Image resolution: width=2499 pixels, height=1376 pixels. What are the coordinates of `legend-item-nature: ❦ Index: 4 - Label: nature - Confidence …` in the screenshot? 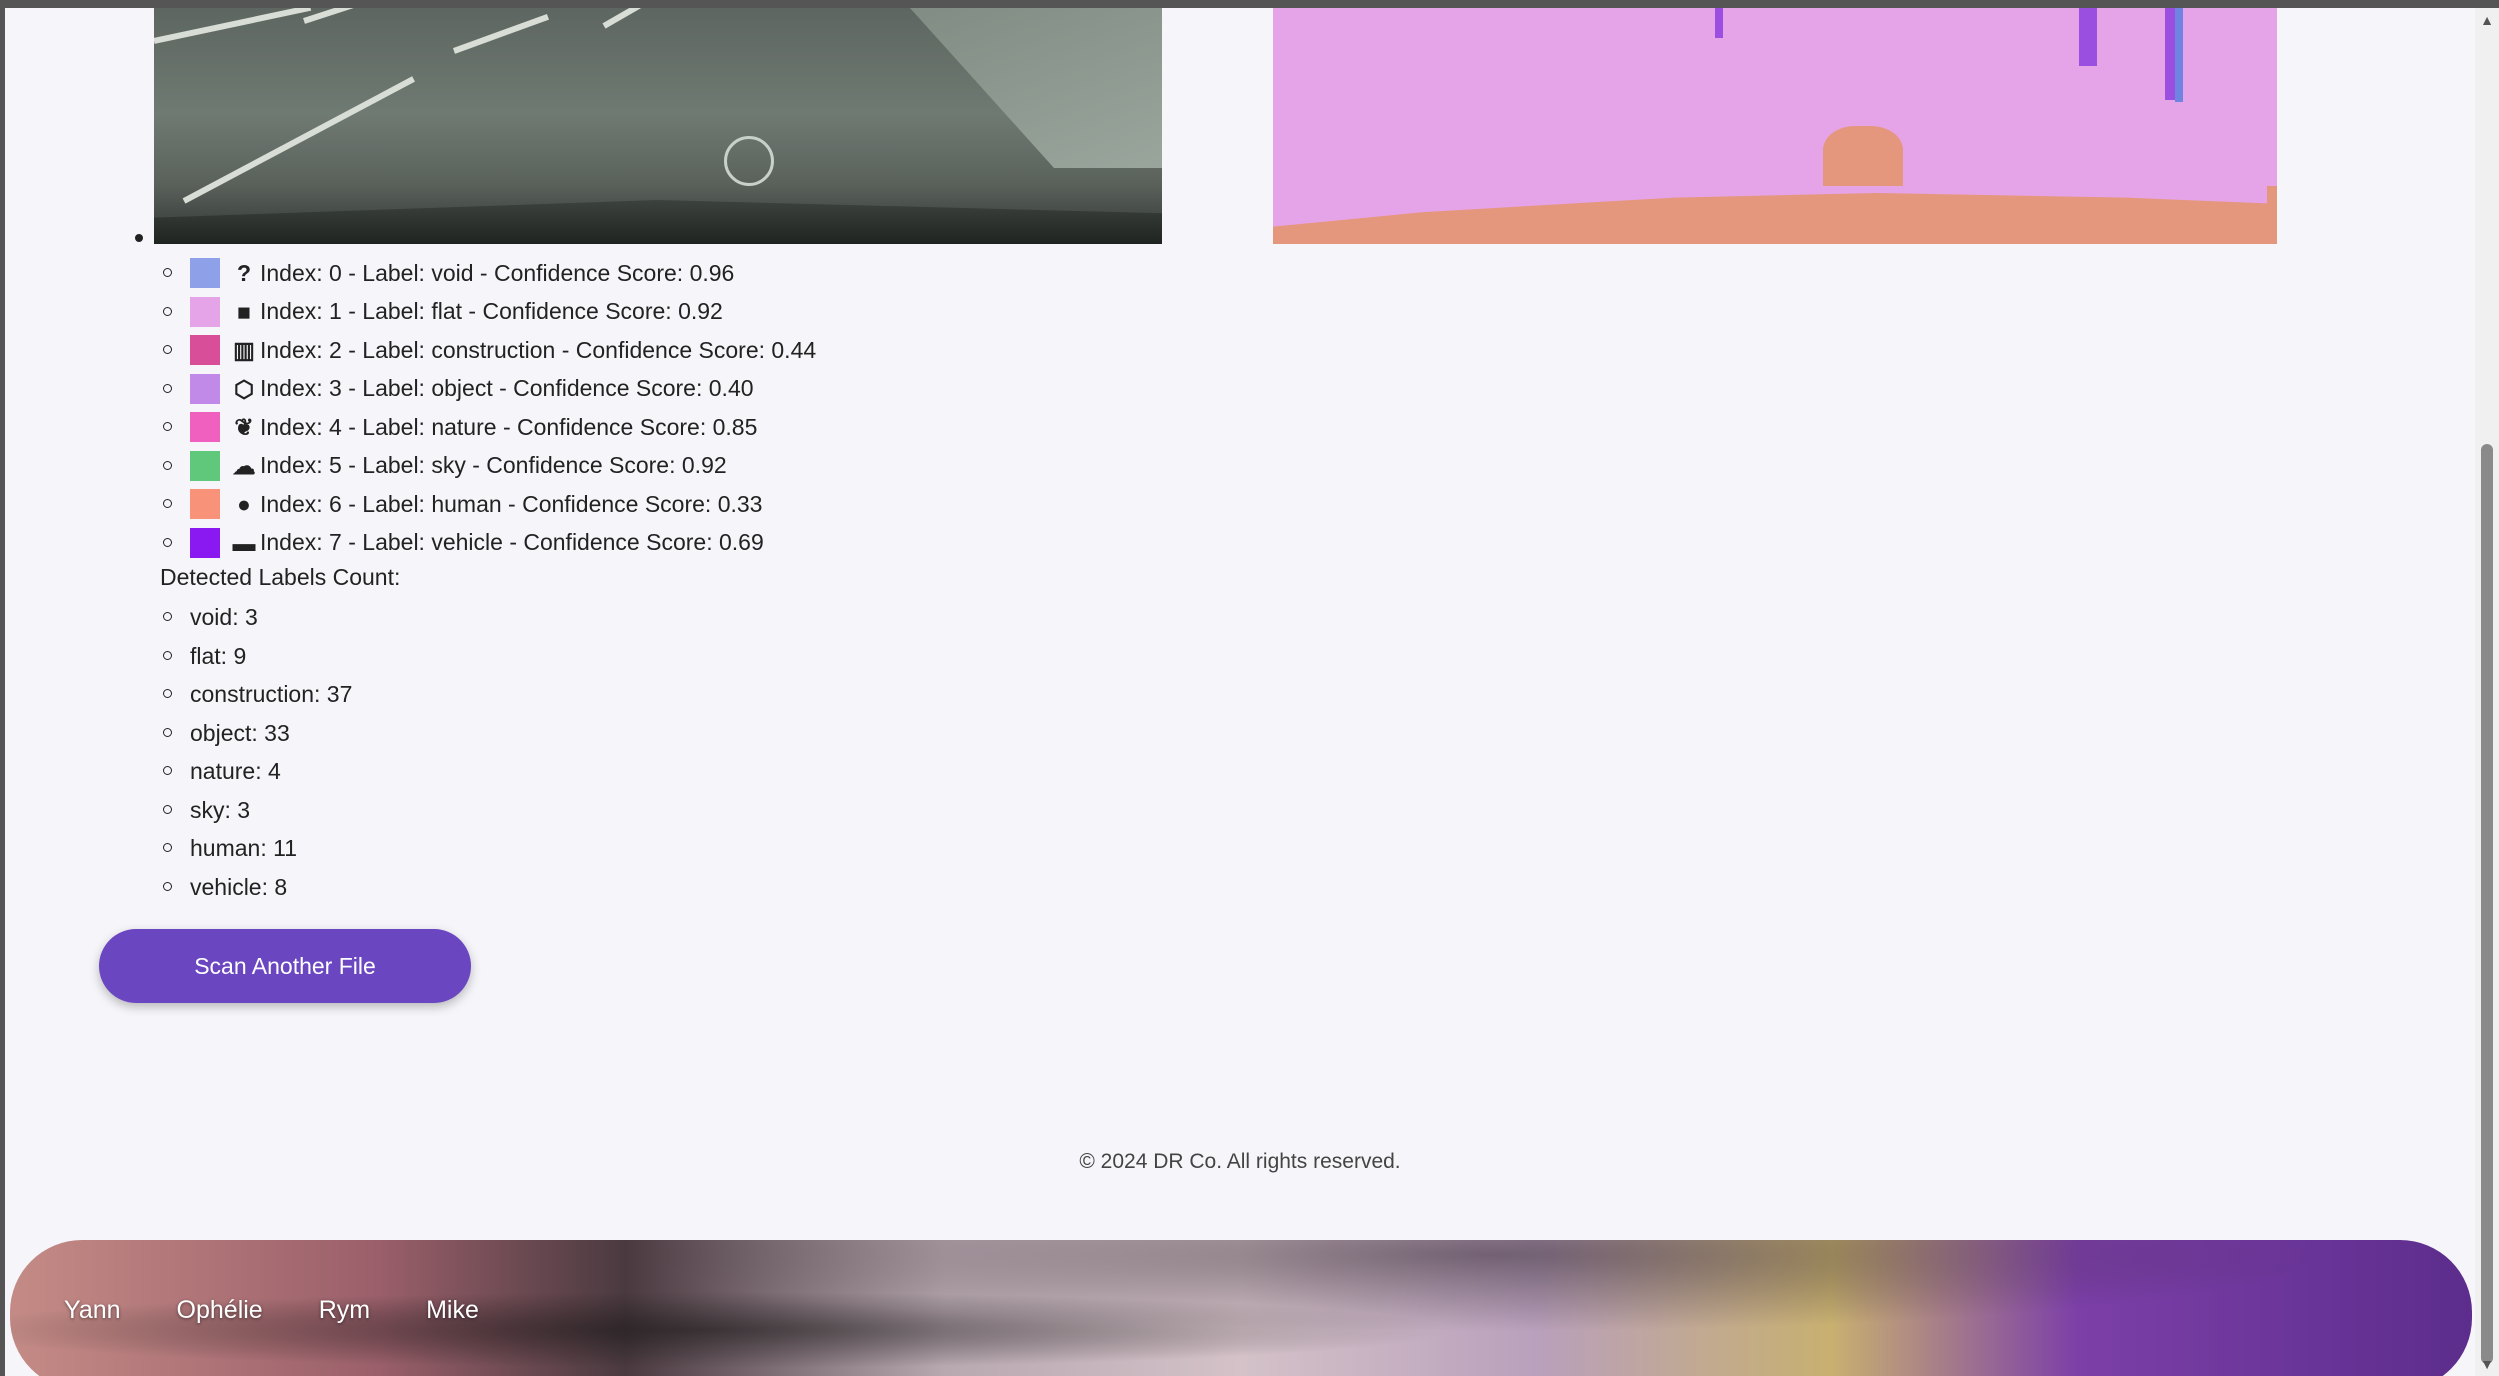 It's located at (489, 427).